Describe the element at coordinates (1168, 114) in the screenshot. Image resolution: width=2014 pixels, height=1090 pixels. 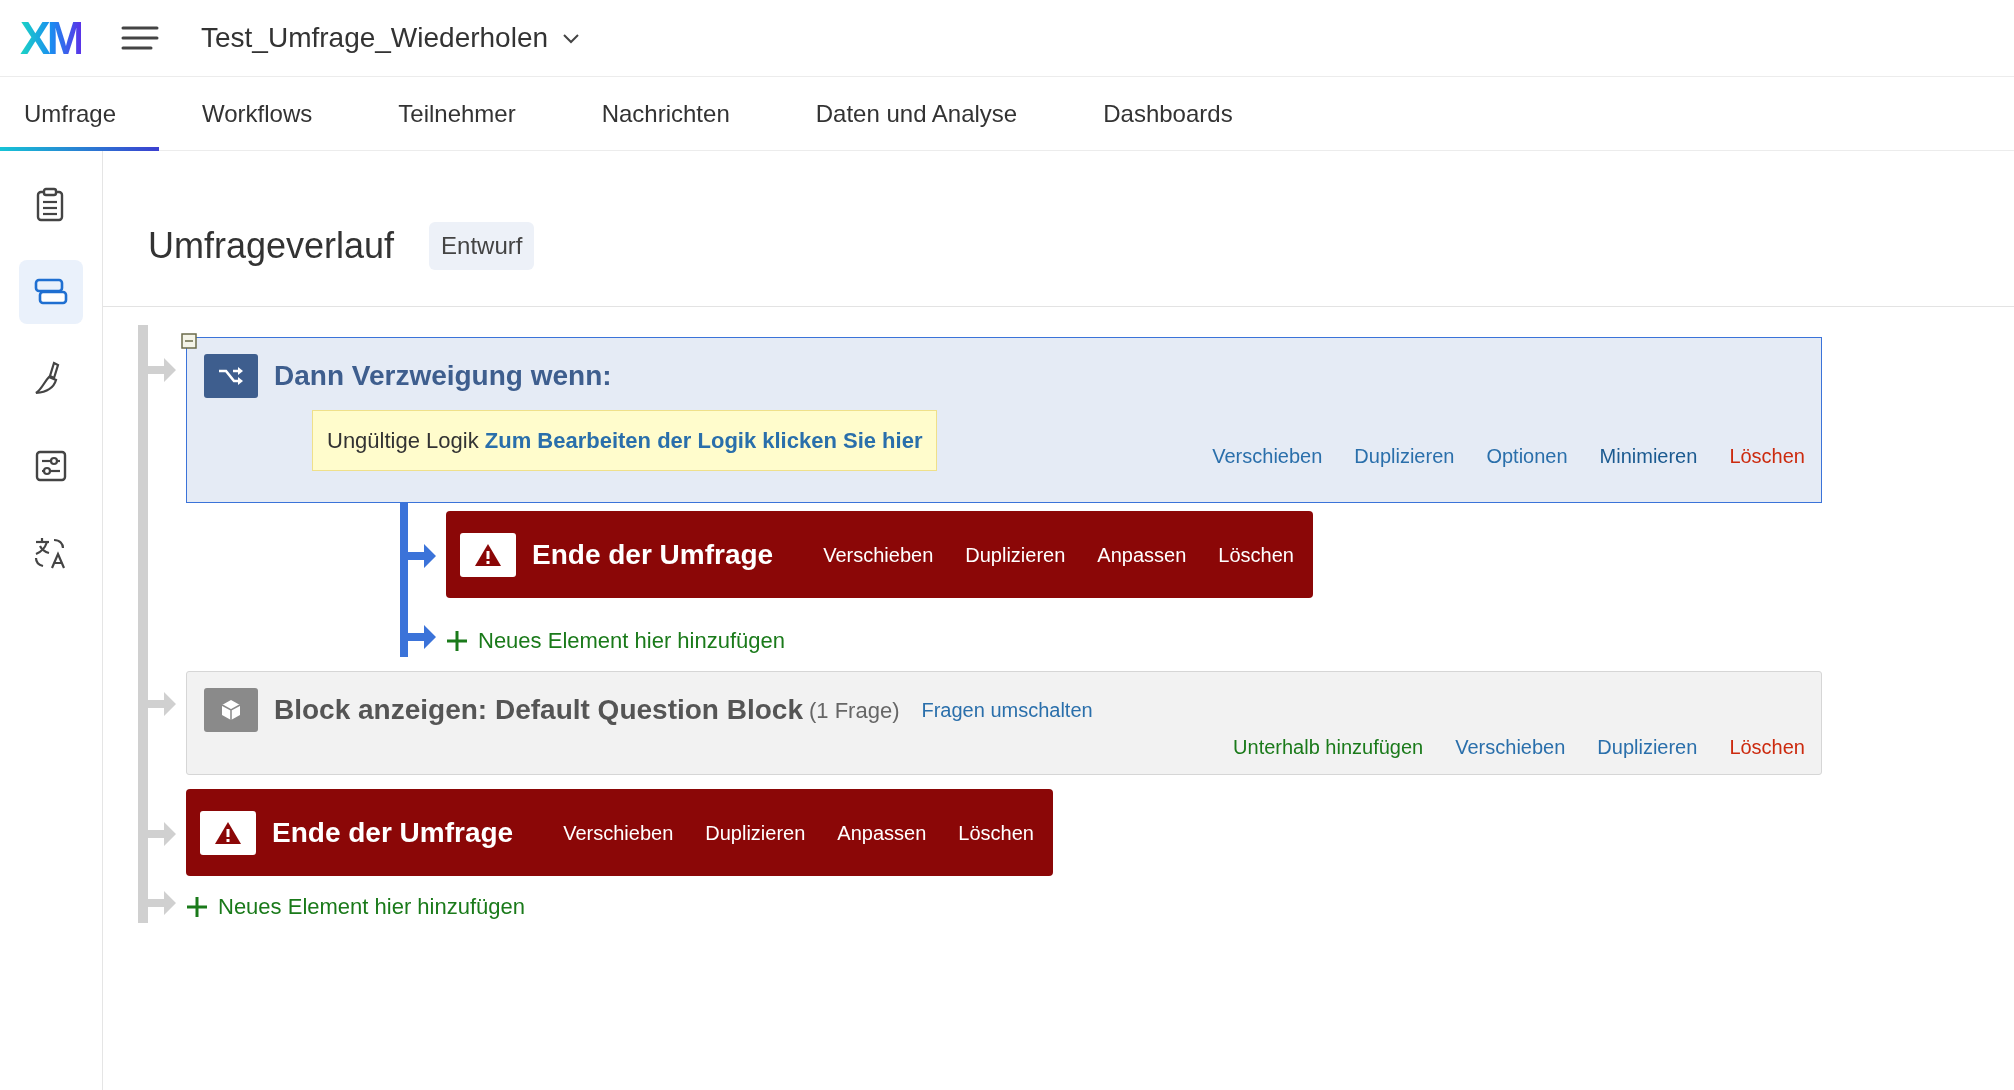
I see `tab: Dashboards` at that location.